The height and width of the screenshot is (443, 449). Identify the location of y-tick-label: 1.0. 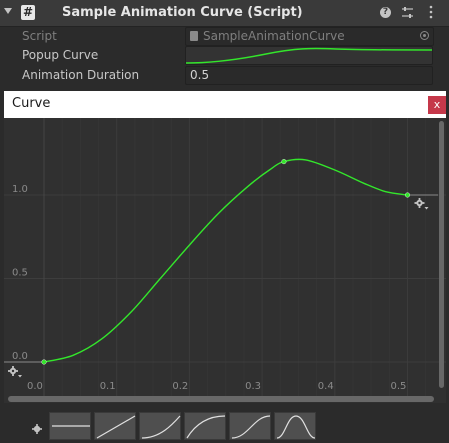
(20, 189).